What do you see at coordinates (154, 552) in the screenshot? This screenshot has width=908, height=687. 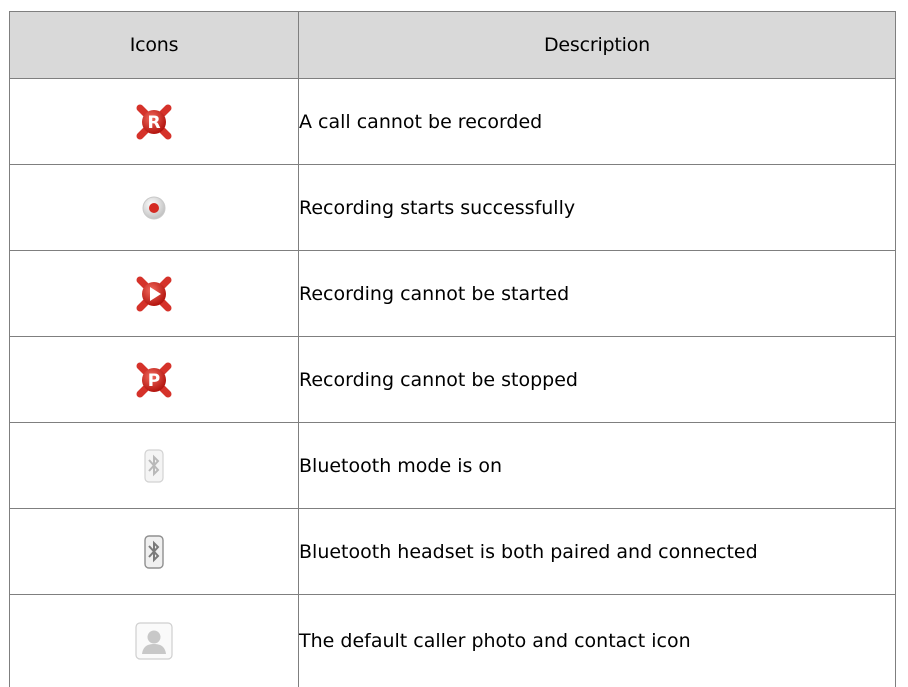 I see `bluetooth-connected-icon` at bounding box center [154, 552].